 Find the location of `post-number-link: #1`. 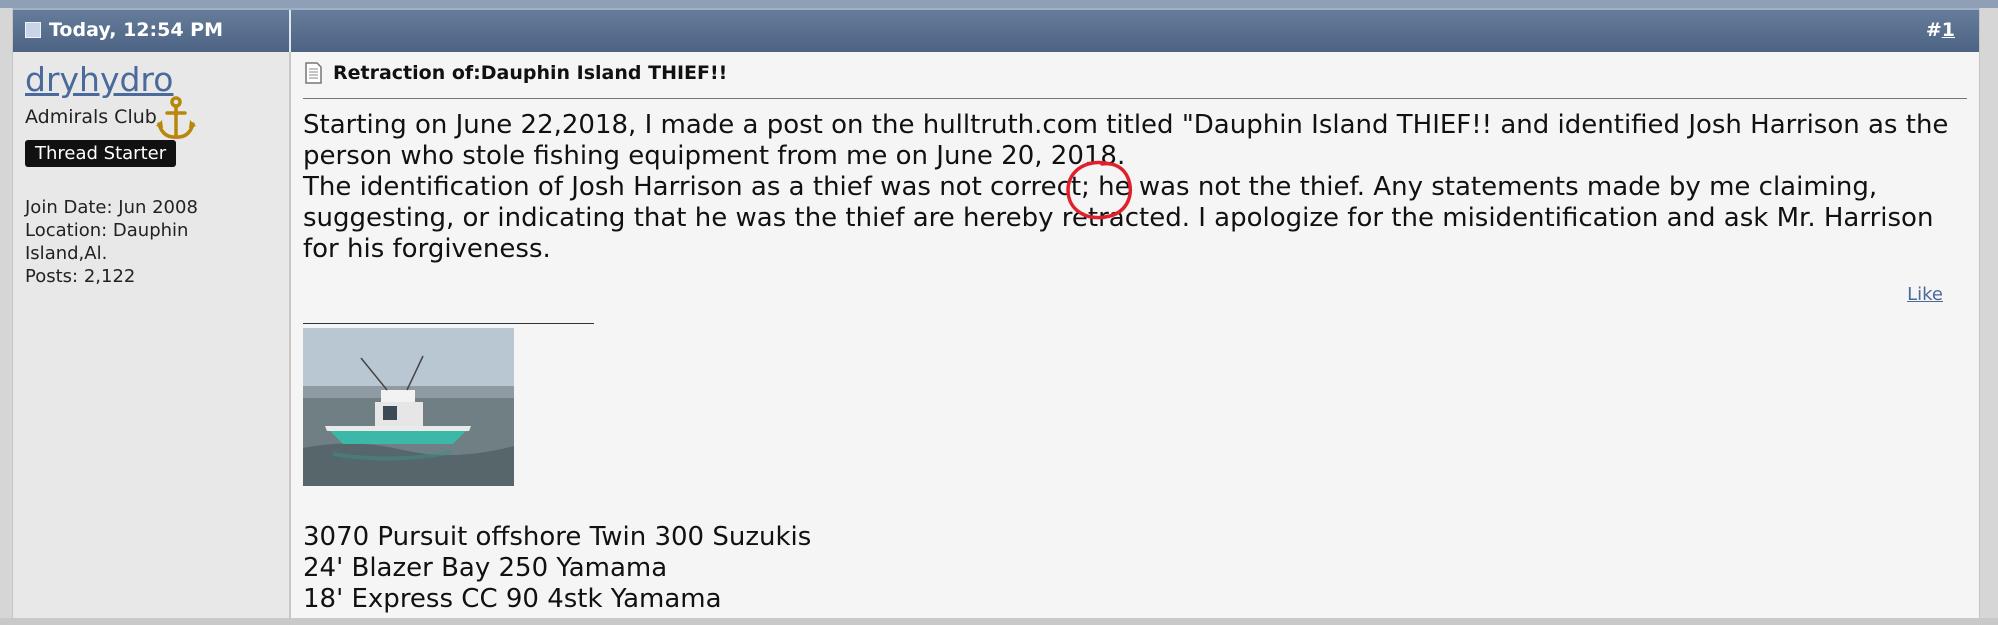

post-number-link: #1 is located at coordinates (1940, 30).